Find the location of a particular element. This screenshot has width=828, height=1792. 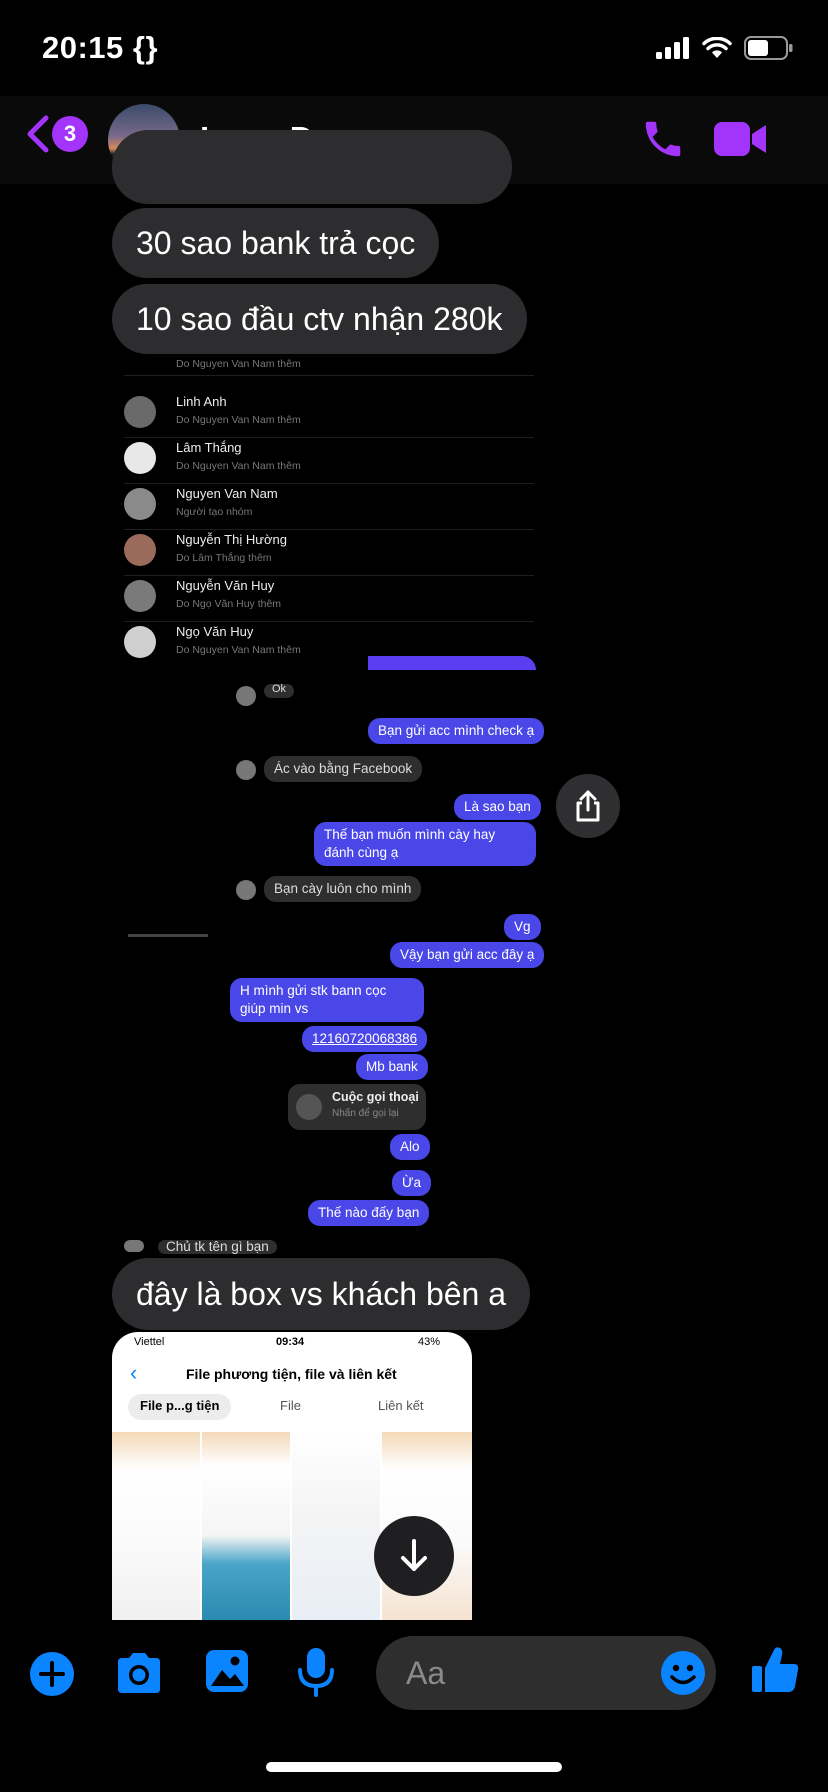

message-input is located at coordinates (526, 1673).